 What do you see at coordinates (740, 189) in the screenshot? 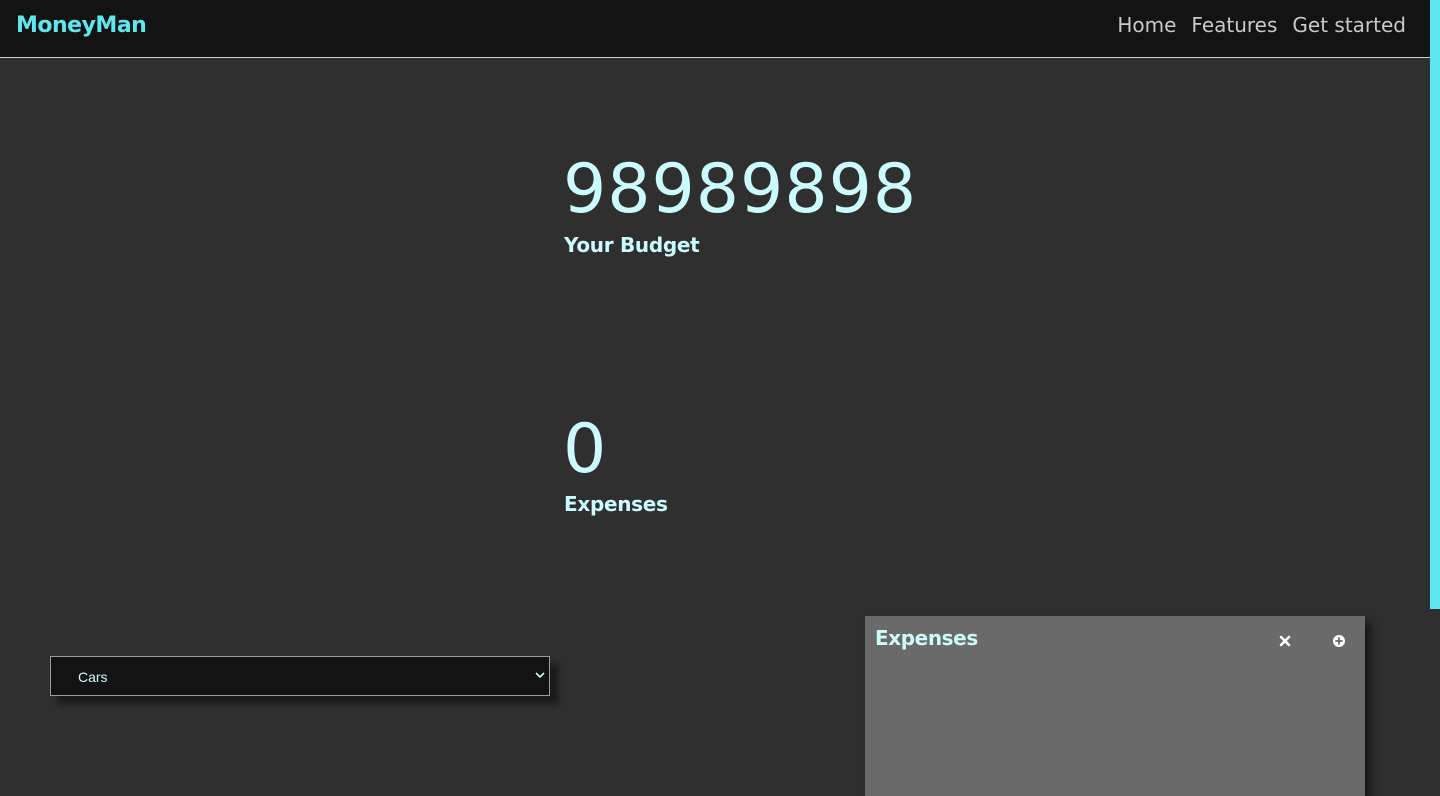
I see `budget-value: 98989898` at bounding box center [740, 189].